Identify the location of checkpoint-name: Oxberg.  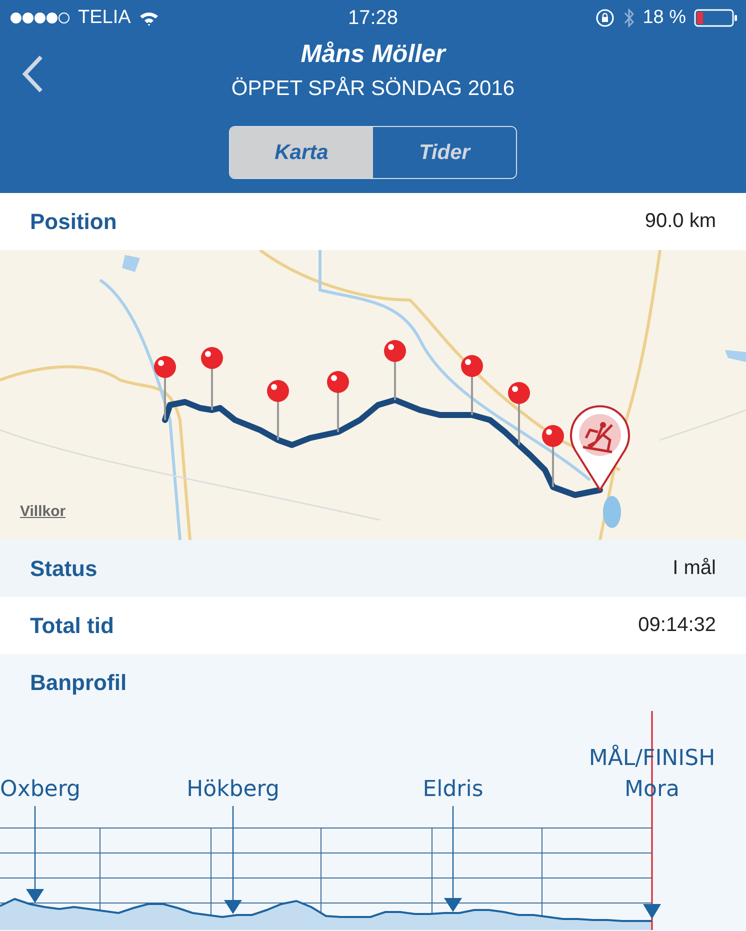
(40, 789).